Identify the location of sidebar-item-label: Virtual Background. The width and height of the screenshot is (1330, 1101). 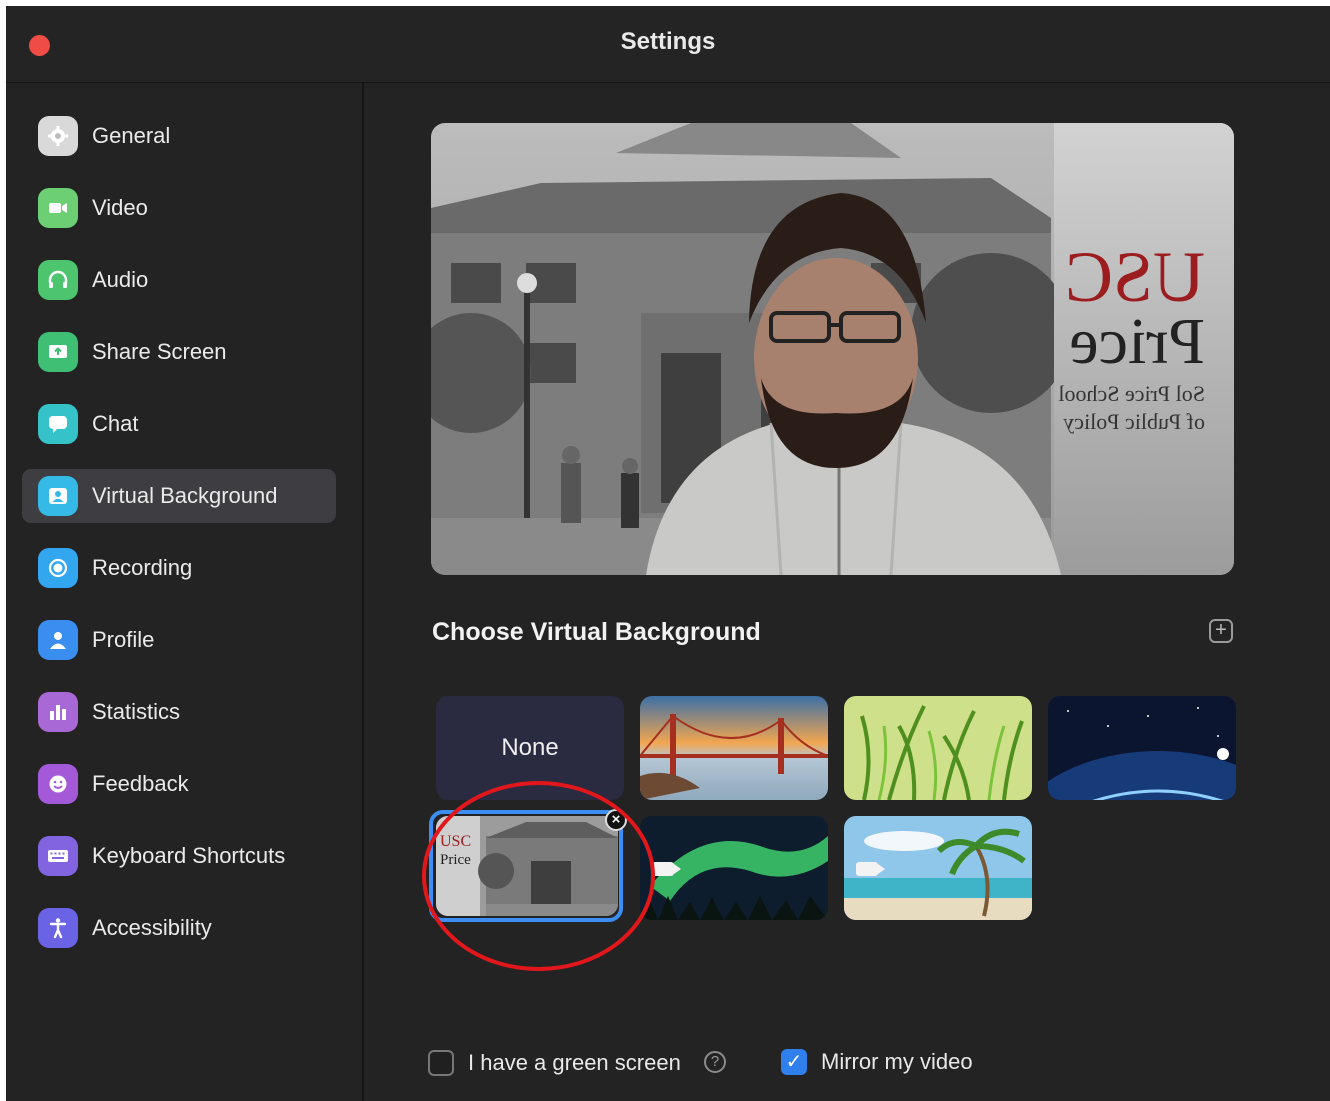
(185, 495).